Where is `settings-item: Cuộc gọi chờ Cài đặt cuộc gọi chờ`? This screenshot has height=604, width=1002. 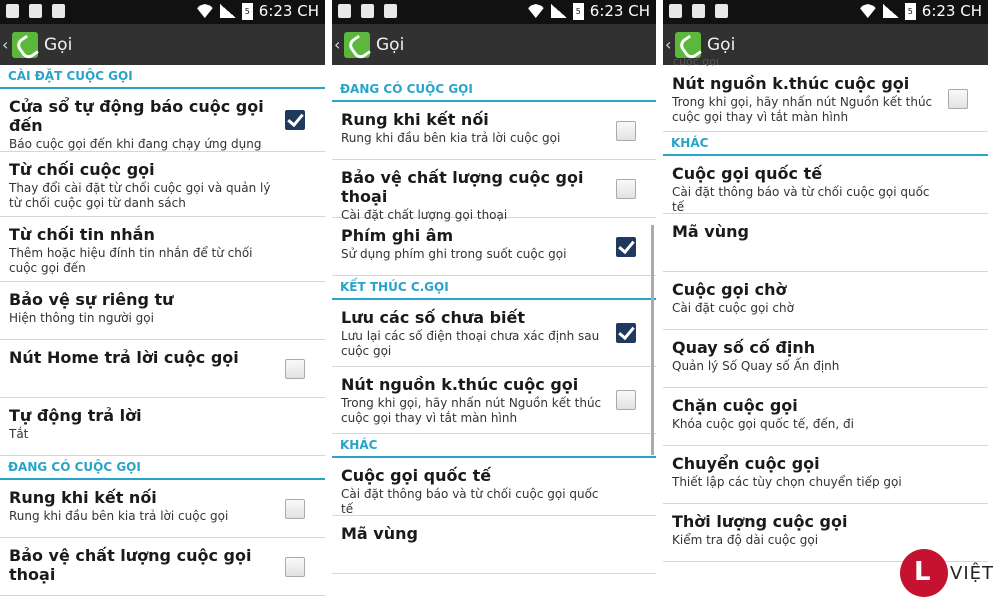 settings-item: Cuộc gọi chờ Cài đặt cuộc gọi chờ is located at coordinates (825, 301).